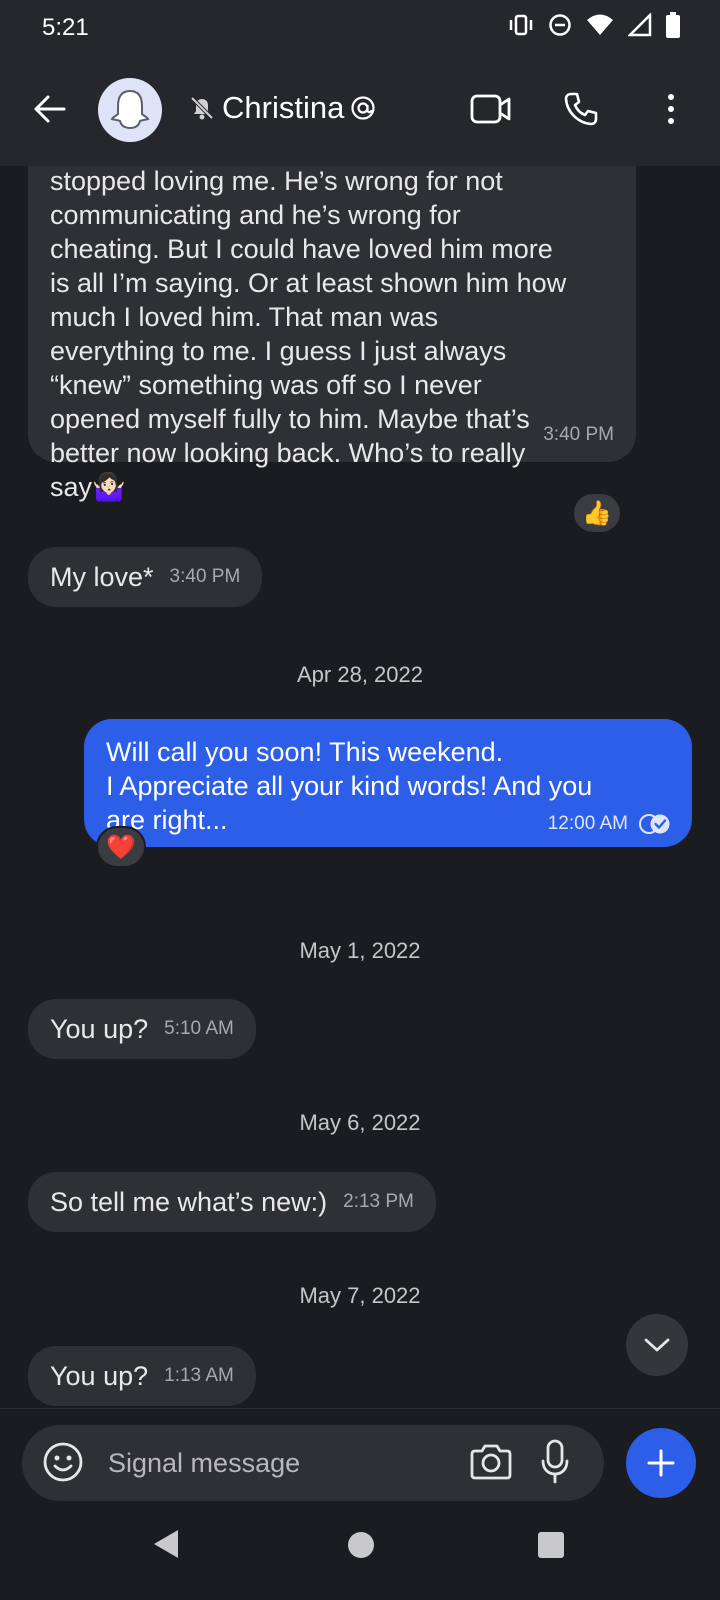 The width and height of the screenshot is (720, 1600). Describe the element at coordinates (560, 25) in the screenshot. I see `do-not-disturb-icon` at that location.